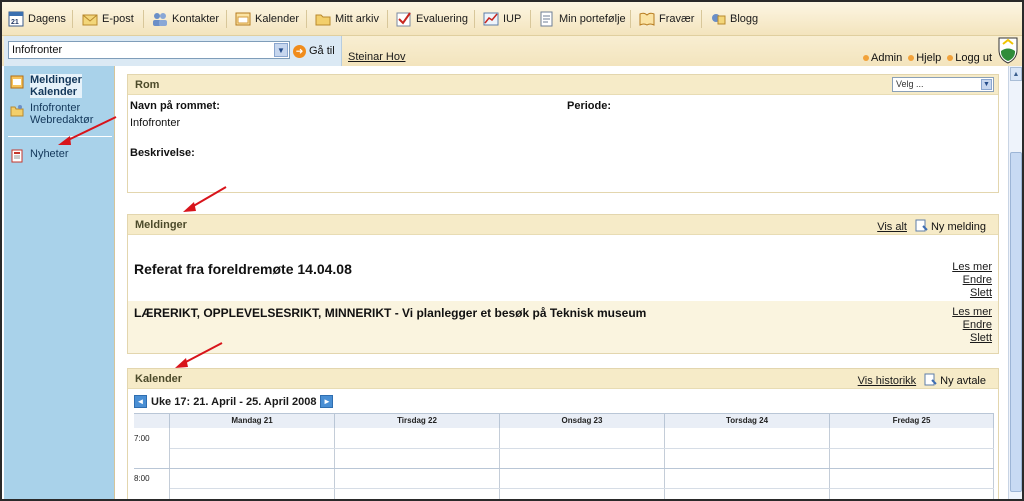  Describe the element at coordinates (60, 136) in the screenshot. I see `sidebar-divider` at that location.